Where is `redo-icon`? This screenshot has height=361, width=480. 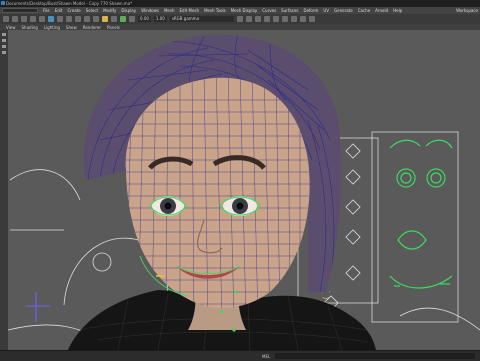
redo-icon is located at coordinates (42, 19).